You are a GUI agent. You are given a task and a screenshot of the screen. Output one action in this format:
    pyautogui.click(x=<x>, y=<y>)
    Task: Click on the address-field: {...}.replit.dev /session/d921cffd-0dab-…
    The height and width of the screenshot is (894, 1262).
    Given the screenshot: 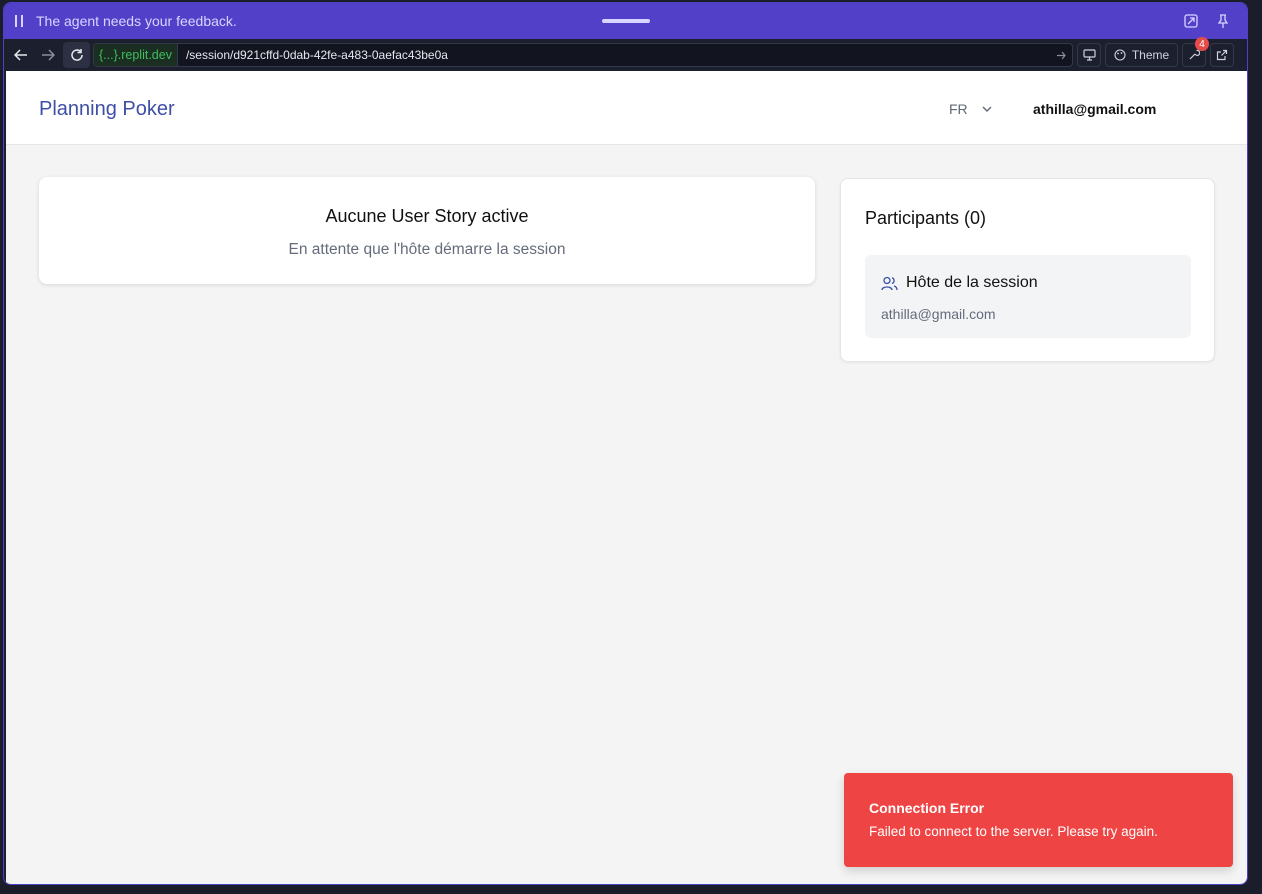 What is the action you would take?
    pyautogui.click(x=583, y=55)
    